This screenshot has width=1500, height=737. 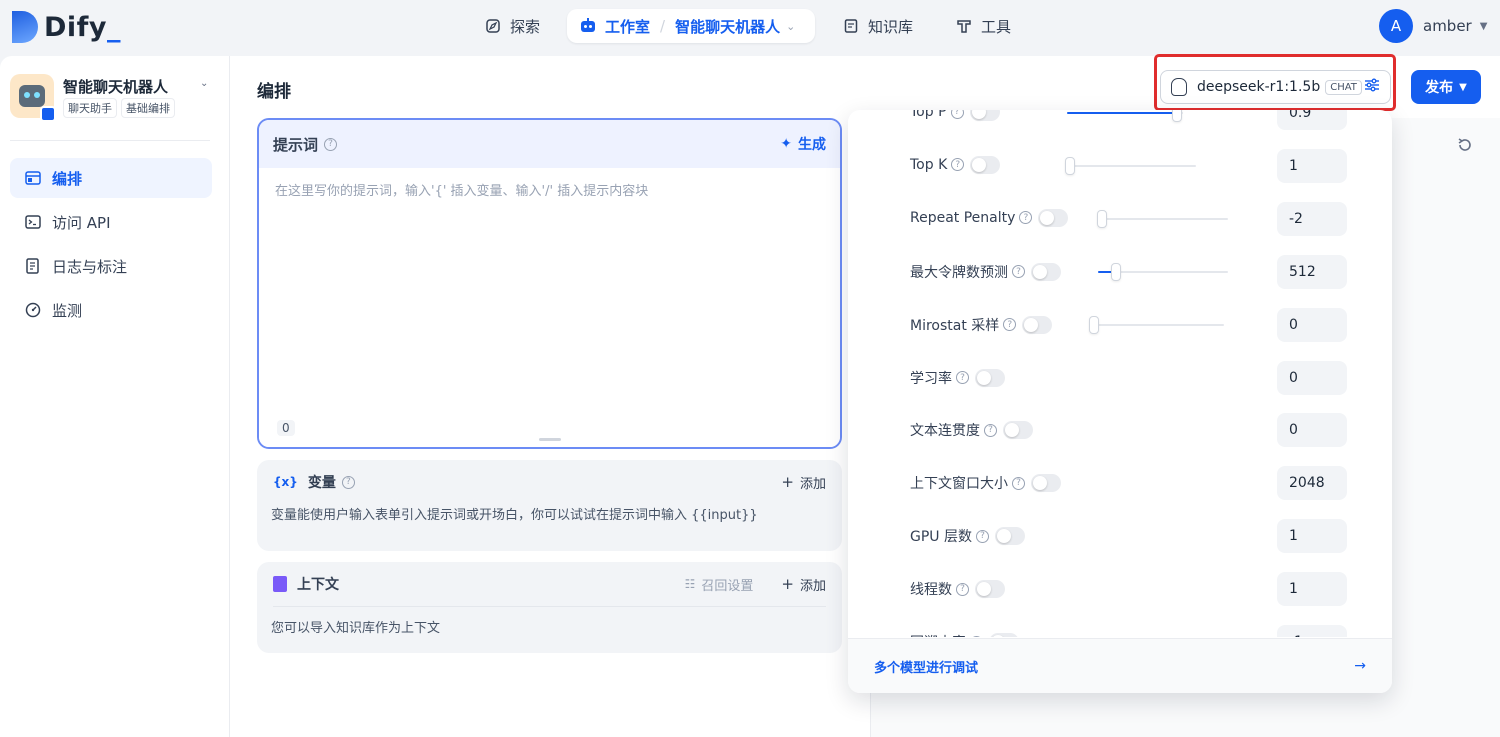 I want to click on sidebar-item-orchestrate: 编排, so click(x=111, y=178).